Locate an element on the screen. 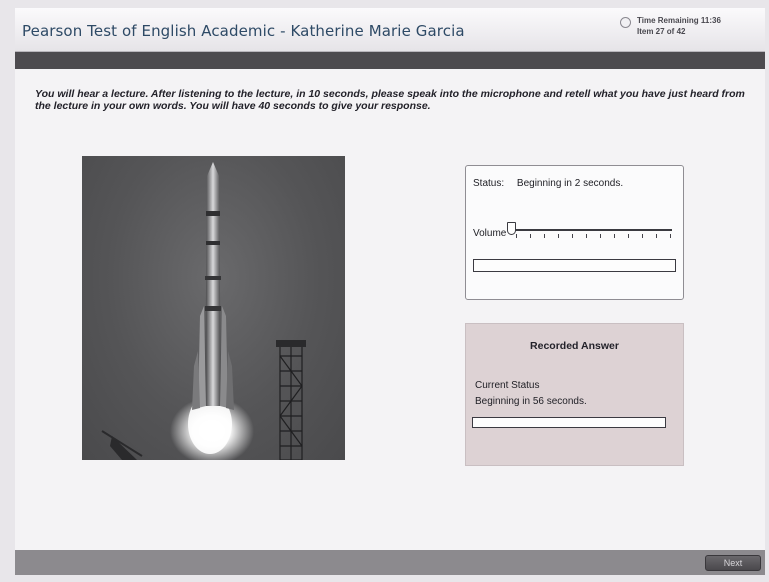  current-status-value: Beginning in 56 seconds. is located at coordinates (531, 401).